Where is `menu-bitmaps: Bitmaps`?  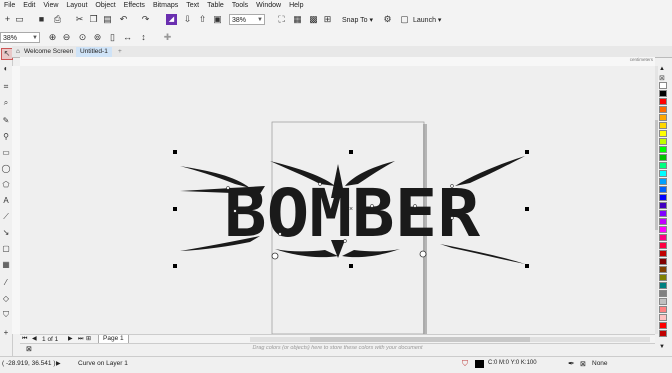 menu-bitmaps: Bitmaps is located at coordinates (165, 5).